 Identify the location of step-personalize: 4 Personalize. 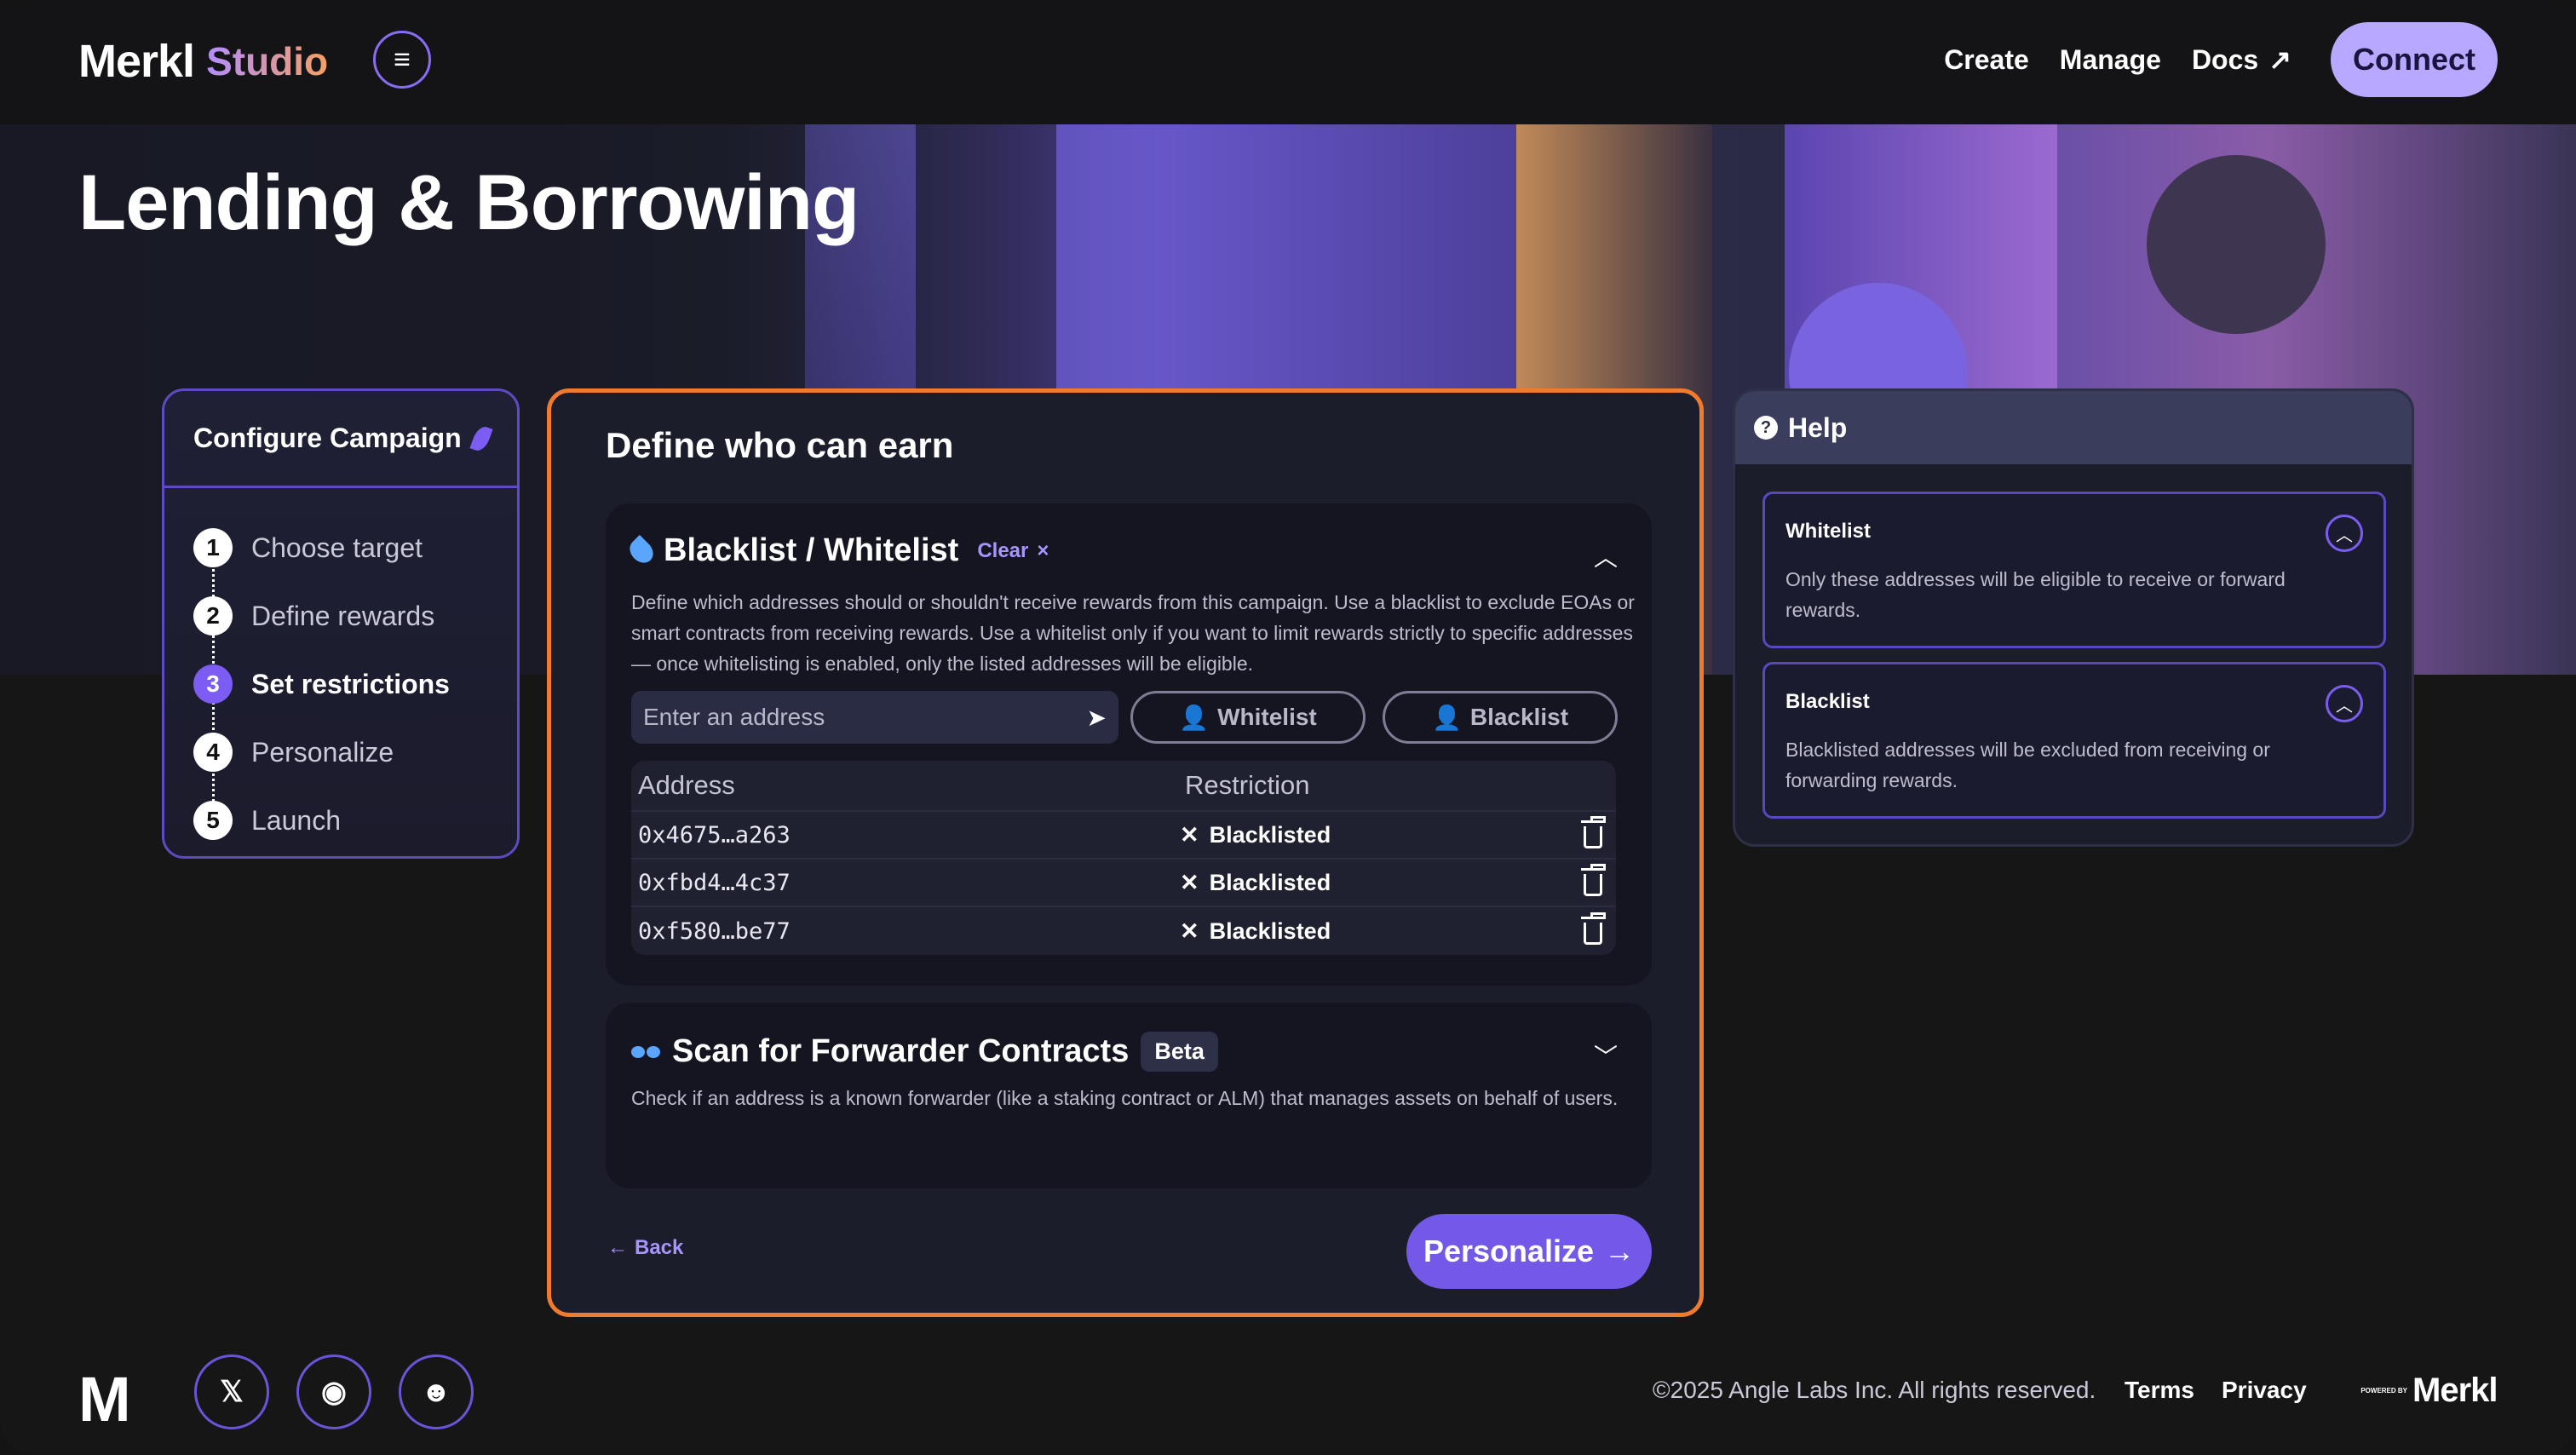
(341, 752).